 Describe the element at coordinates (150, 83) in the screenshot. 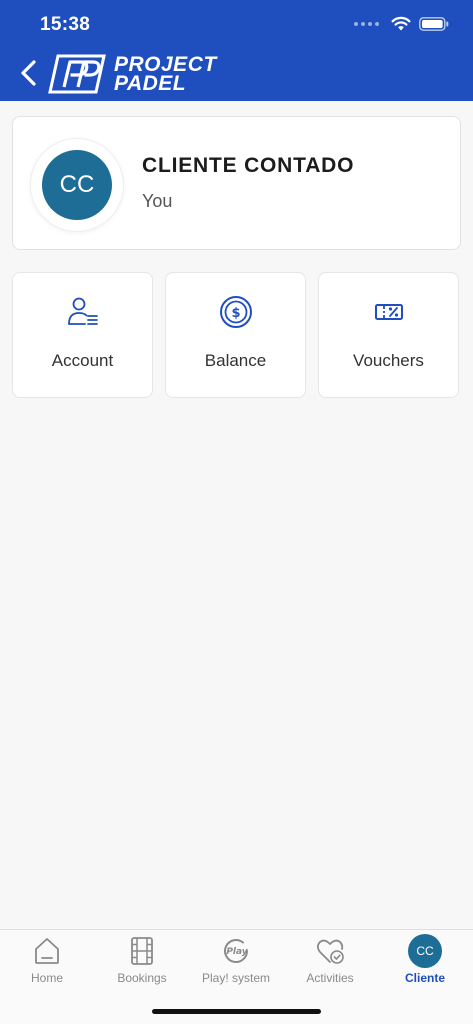

I see `logo-line-2: PADEL` at that location.